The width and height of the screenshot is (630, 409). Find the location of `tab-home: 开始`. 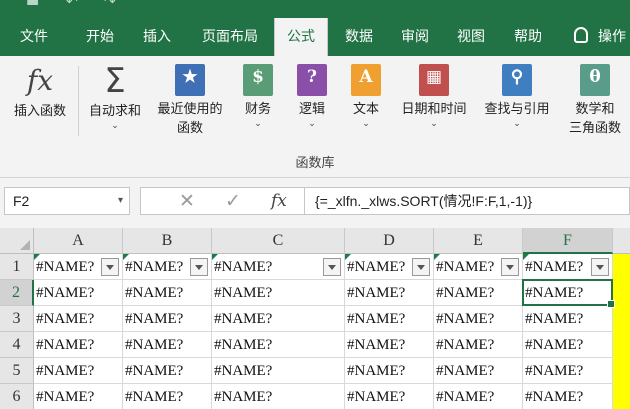

tab-home: 开始 is located at coordinates (100, 37).